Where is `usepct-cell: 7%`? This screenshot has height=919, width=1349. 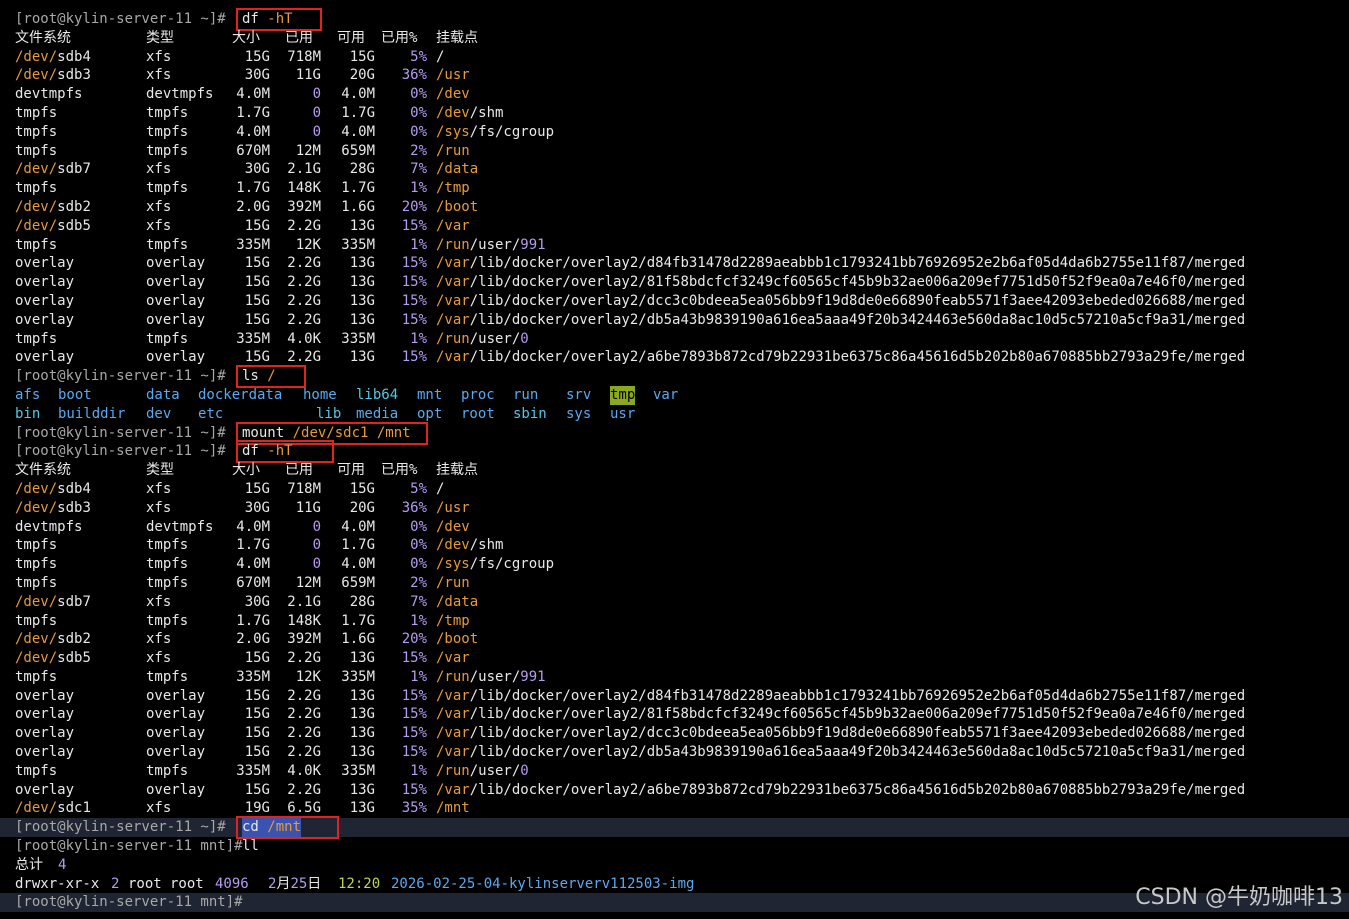 usepct-cell: 7% is located at coordinates (418, 601).